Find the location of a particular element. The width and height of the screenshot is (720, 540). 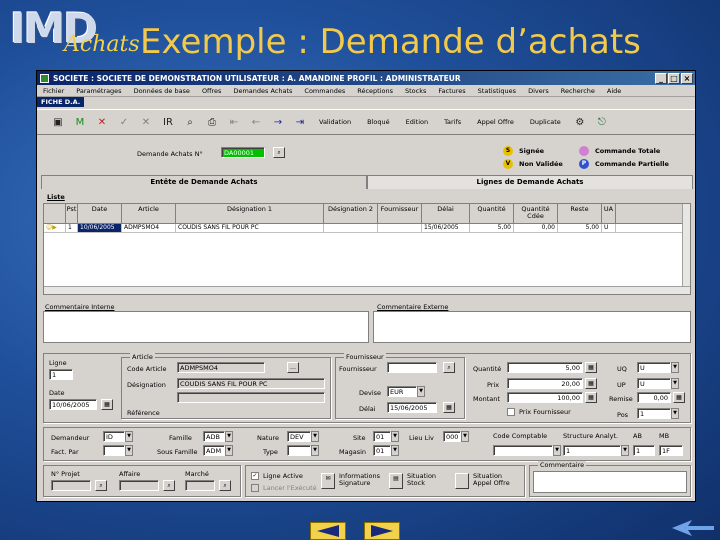

fact-par-dropdown-icon: ▼ is located at coordinates (129, 450).